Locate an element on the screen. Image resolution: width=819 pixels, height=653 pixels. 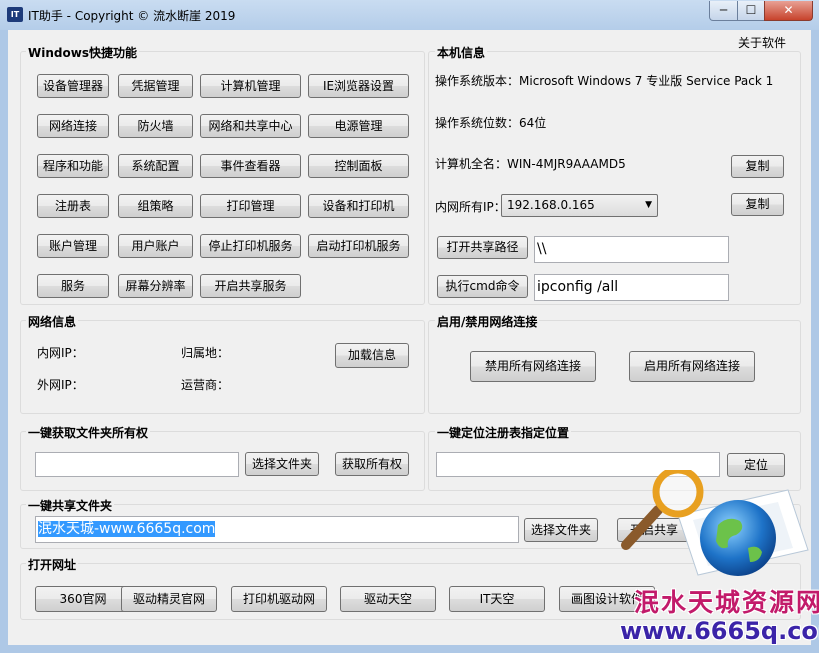
close-icon: ✕ is located at coordinates (788, 10).